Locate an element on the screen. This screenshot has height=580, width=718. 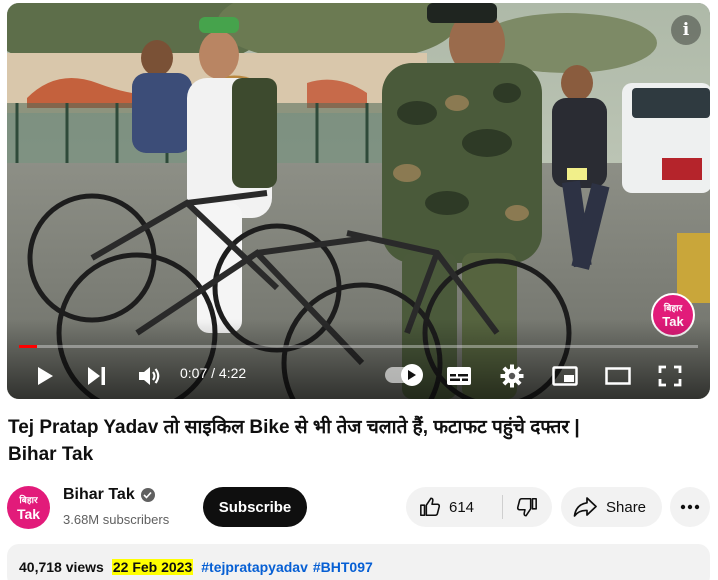
more-horizontal-icon is located at coordinates (690, 507).